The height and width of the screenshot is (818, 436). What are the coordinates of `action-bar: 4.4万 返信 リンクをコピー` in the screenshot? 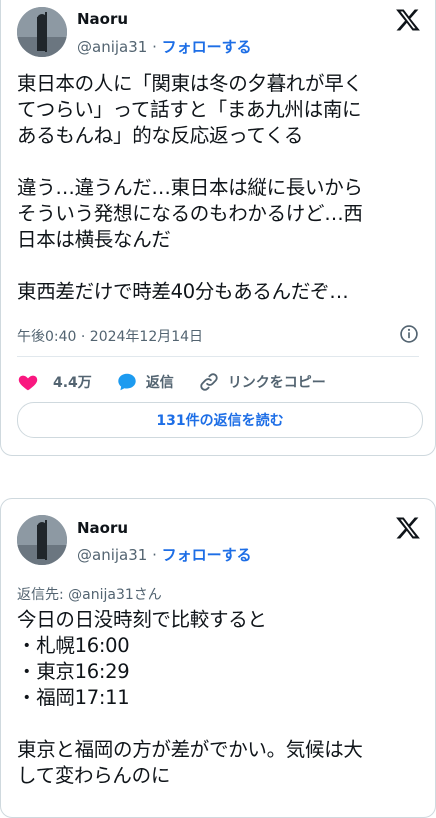 It's located at (183, 382).